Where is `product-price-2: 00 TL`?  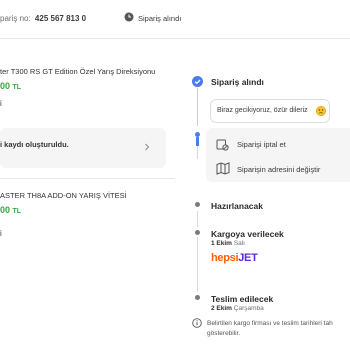
product-price-2: 00 TL is located at coordinates (10, 210).